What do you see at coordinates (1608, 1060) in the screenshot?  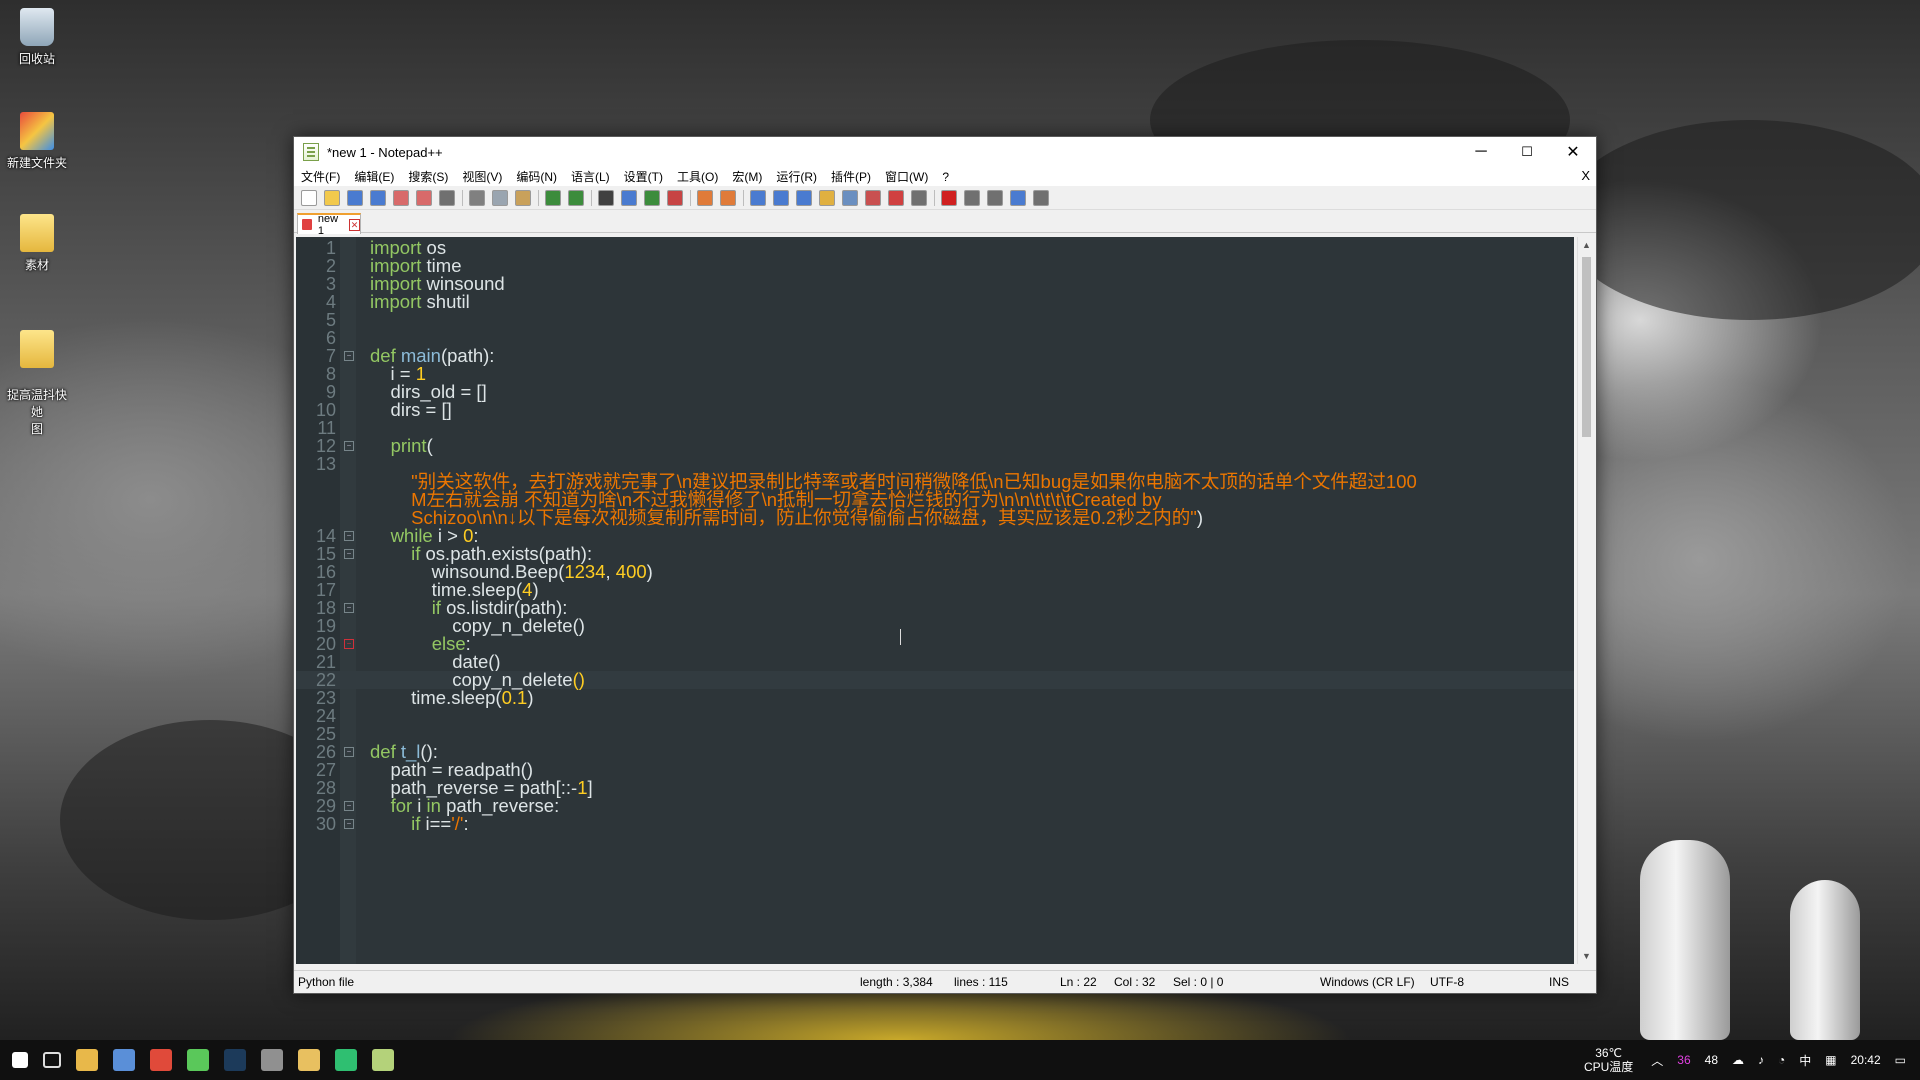 I see `cpu-temp-widget: 36℃ CPU温度` at bounding box center [1608, 1060].